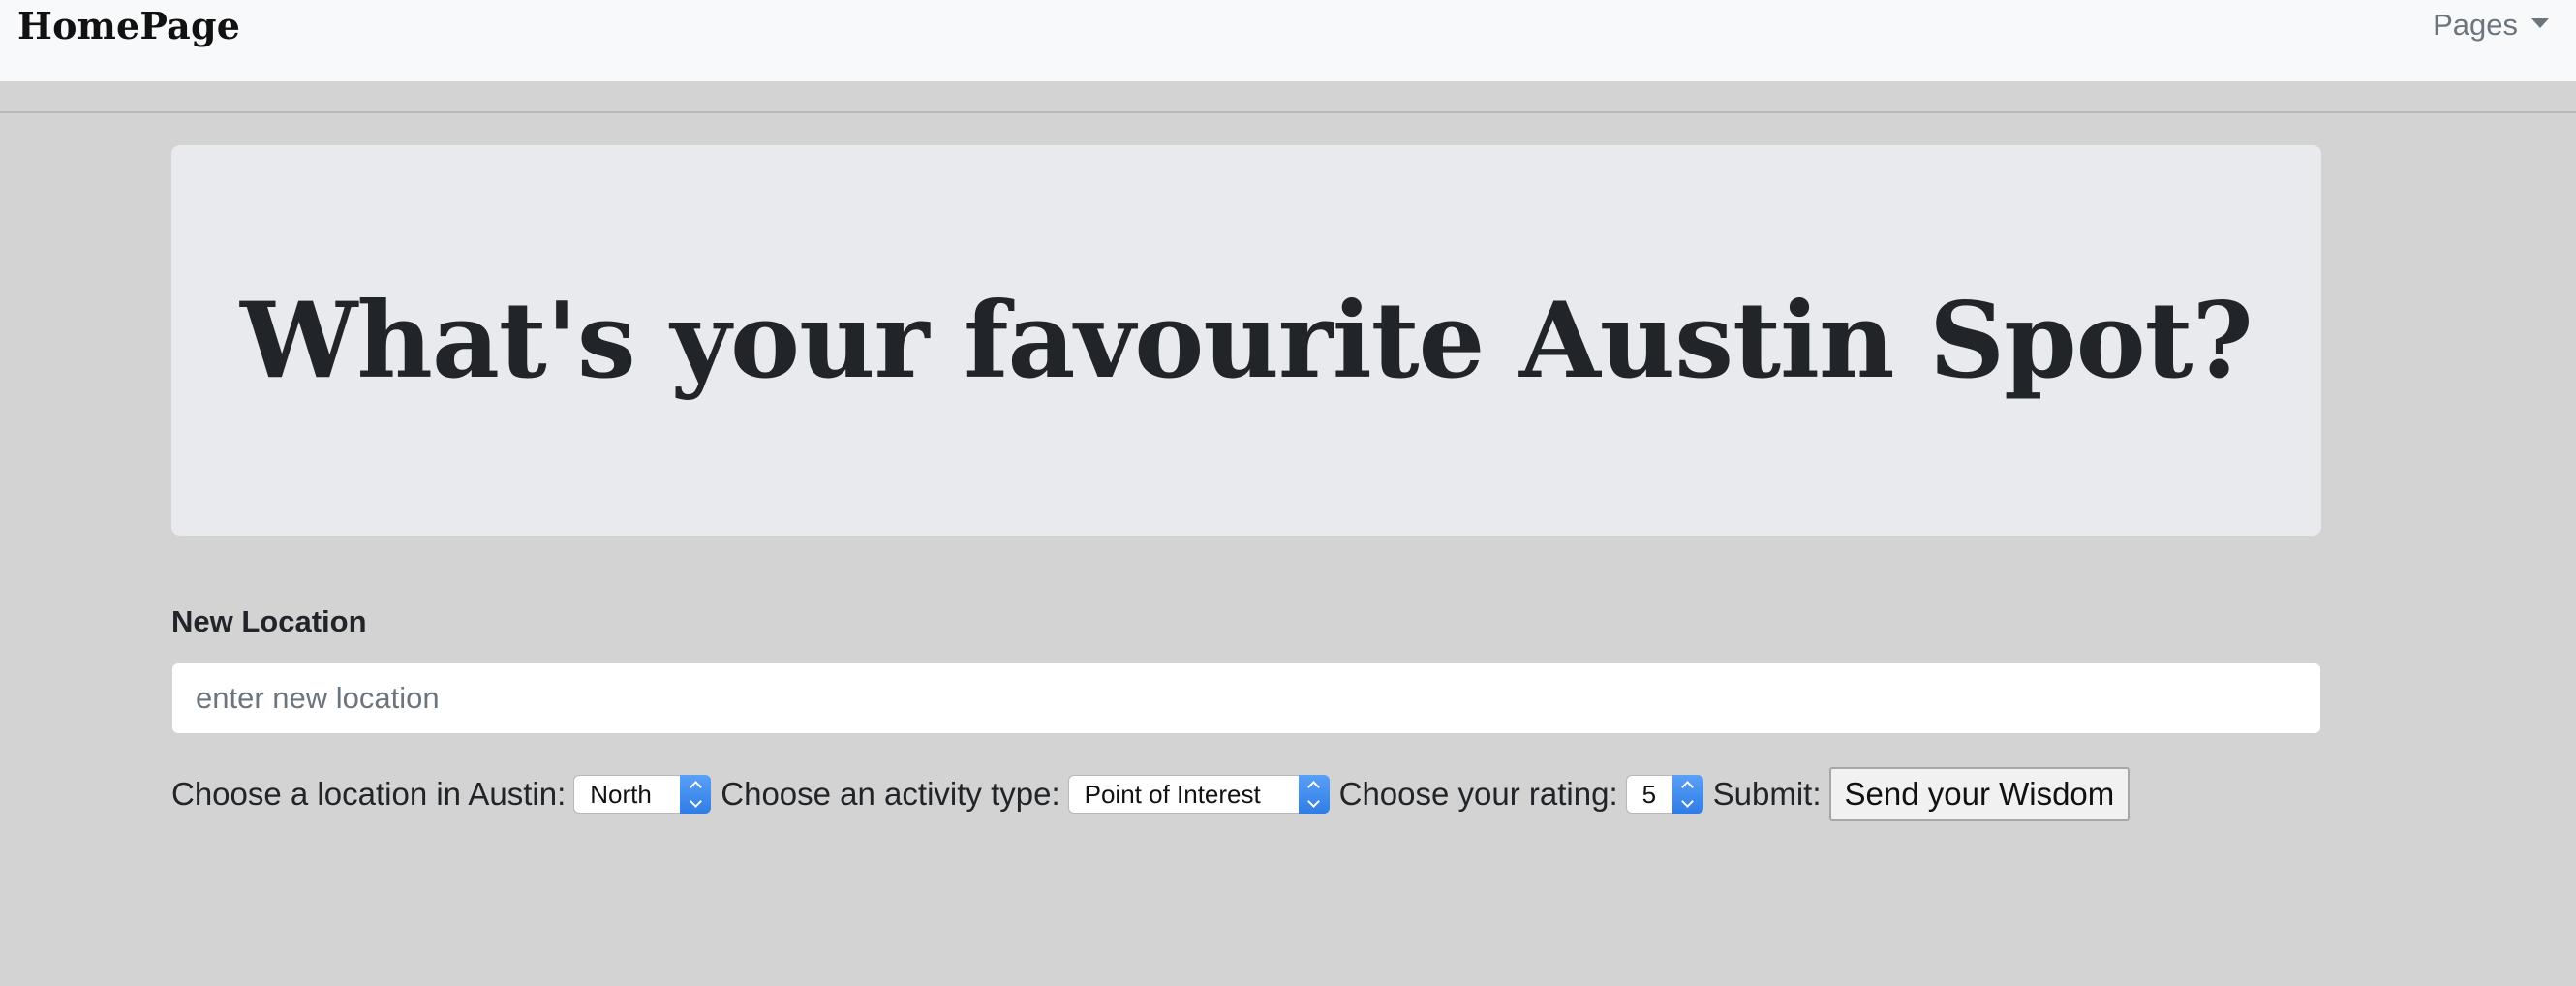 This screenshot has width=2576, height=986. What do you see at coordinates (1478, 794) in the screenshot?
I see `rating-select-label: Choose your rating:` at bounding box center [1478, 794].